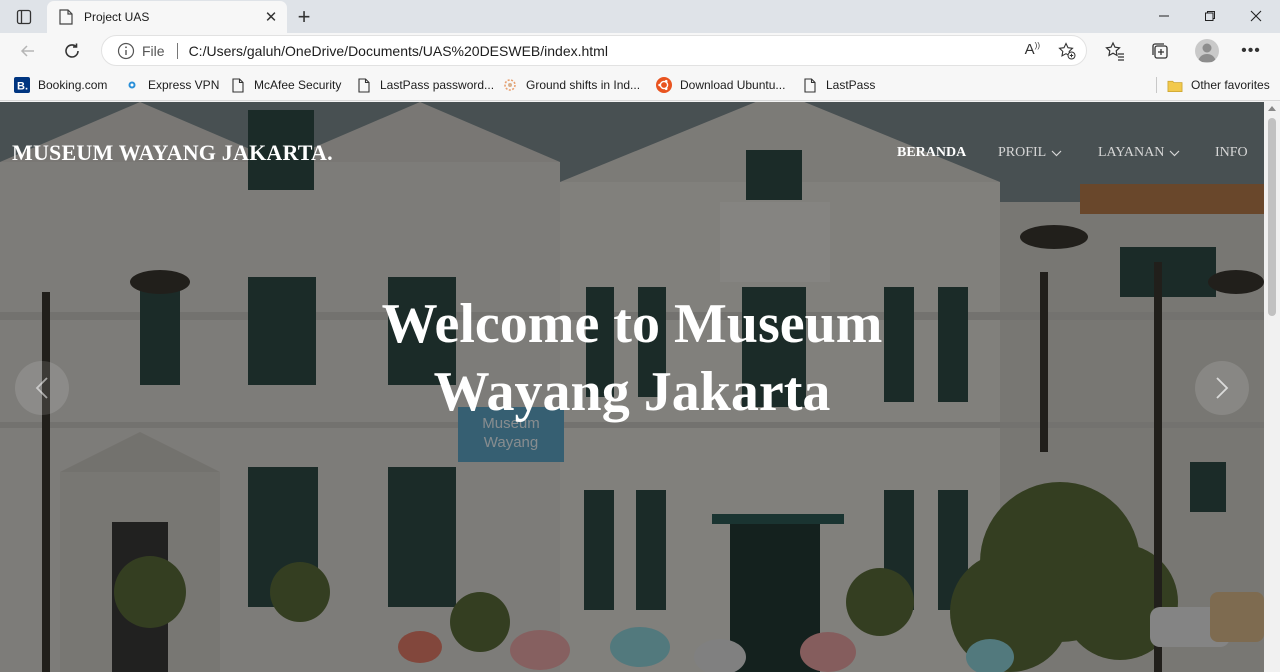  I want to click on url-scheme: File, so click(153, 50).